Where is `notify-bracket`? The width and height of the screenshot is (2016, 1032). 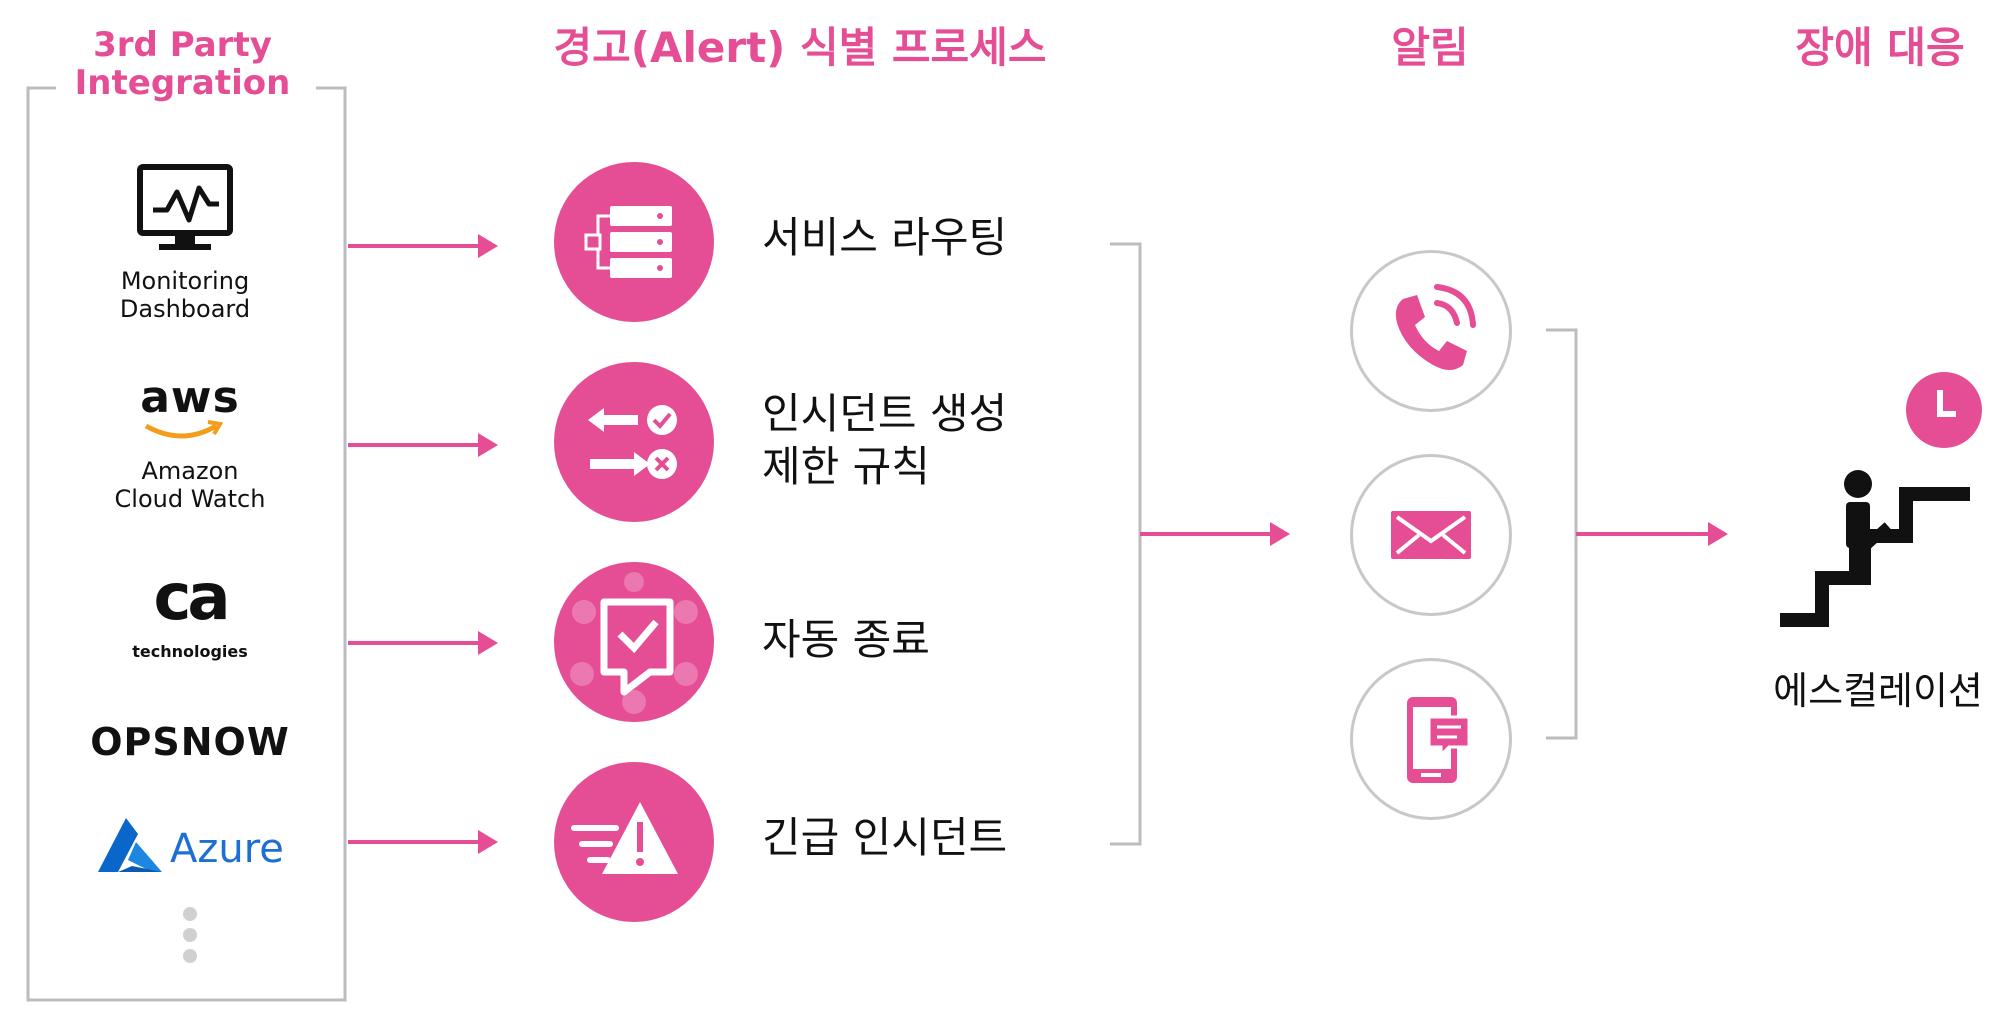
notify-bracket is located at coordinates (1637, 534).